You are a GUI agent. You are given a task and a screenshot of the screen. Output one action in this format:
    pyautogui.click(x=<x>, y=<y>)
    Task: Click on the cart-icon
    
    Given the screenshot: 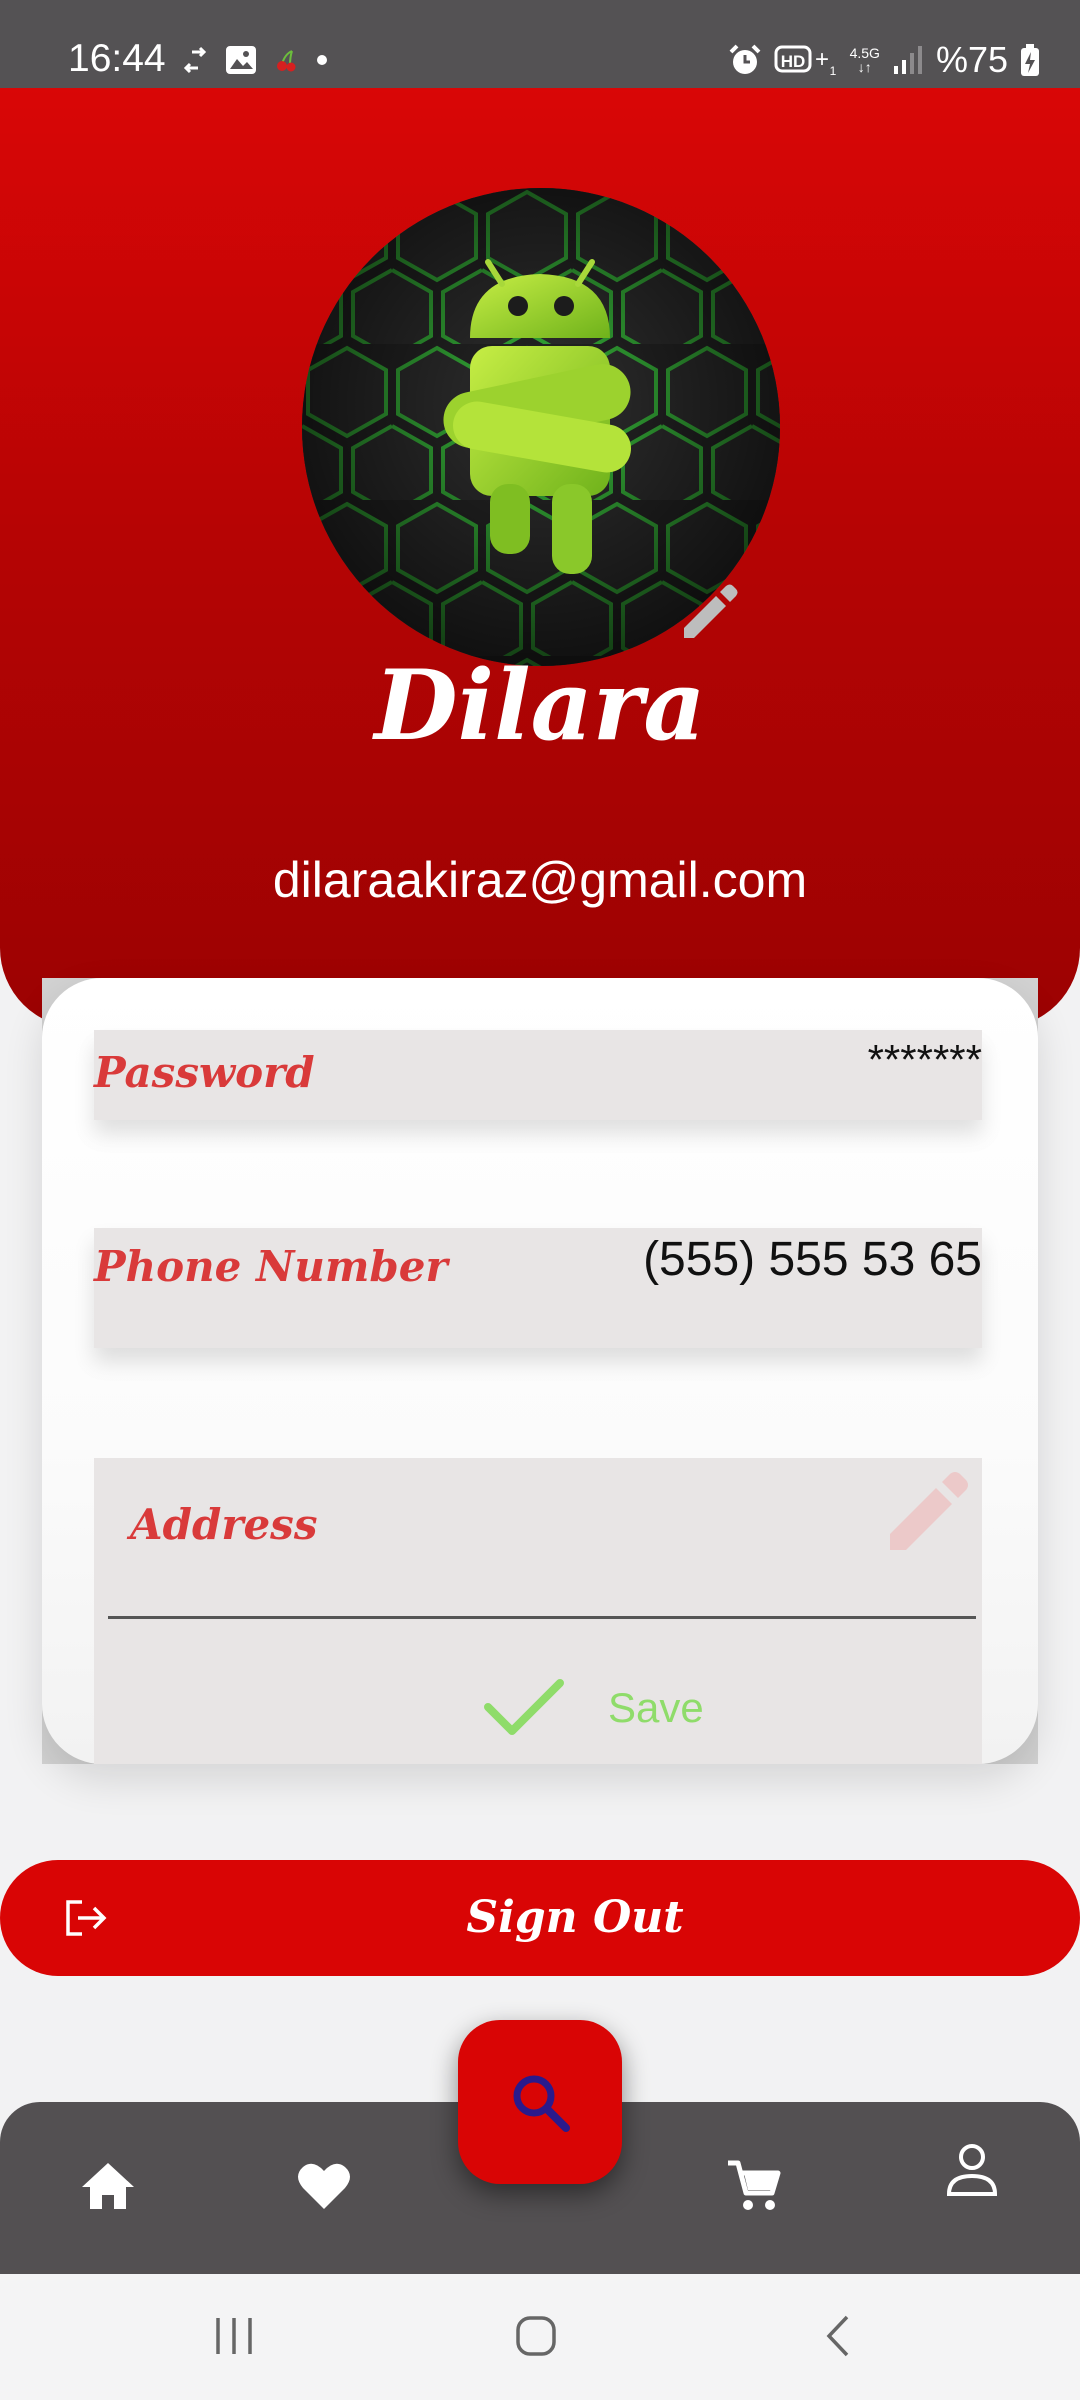 What is the action you would take?
    pyautogui.click(x=754, y=2185)
    